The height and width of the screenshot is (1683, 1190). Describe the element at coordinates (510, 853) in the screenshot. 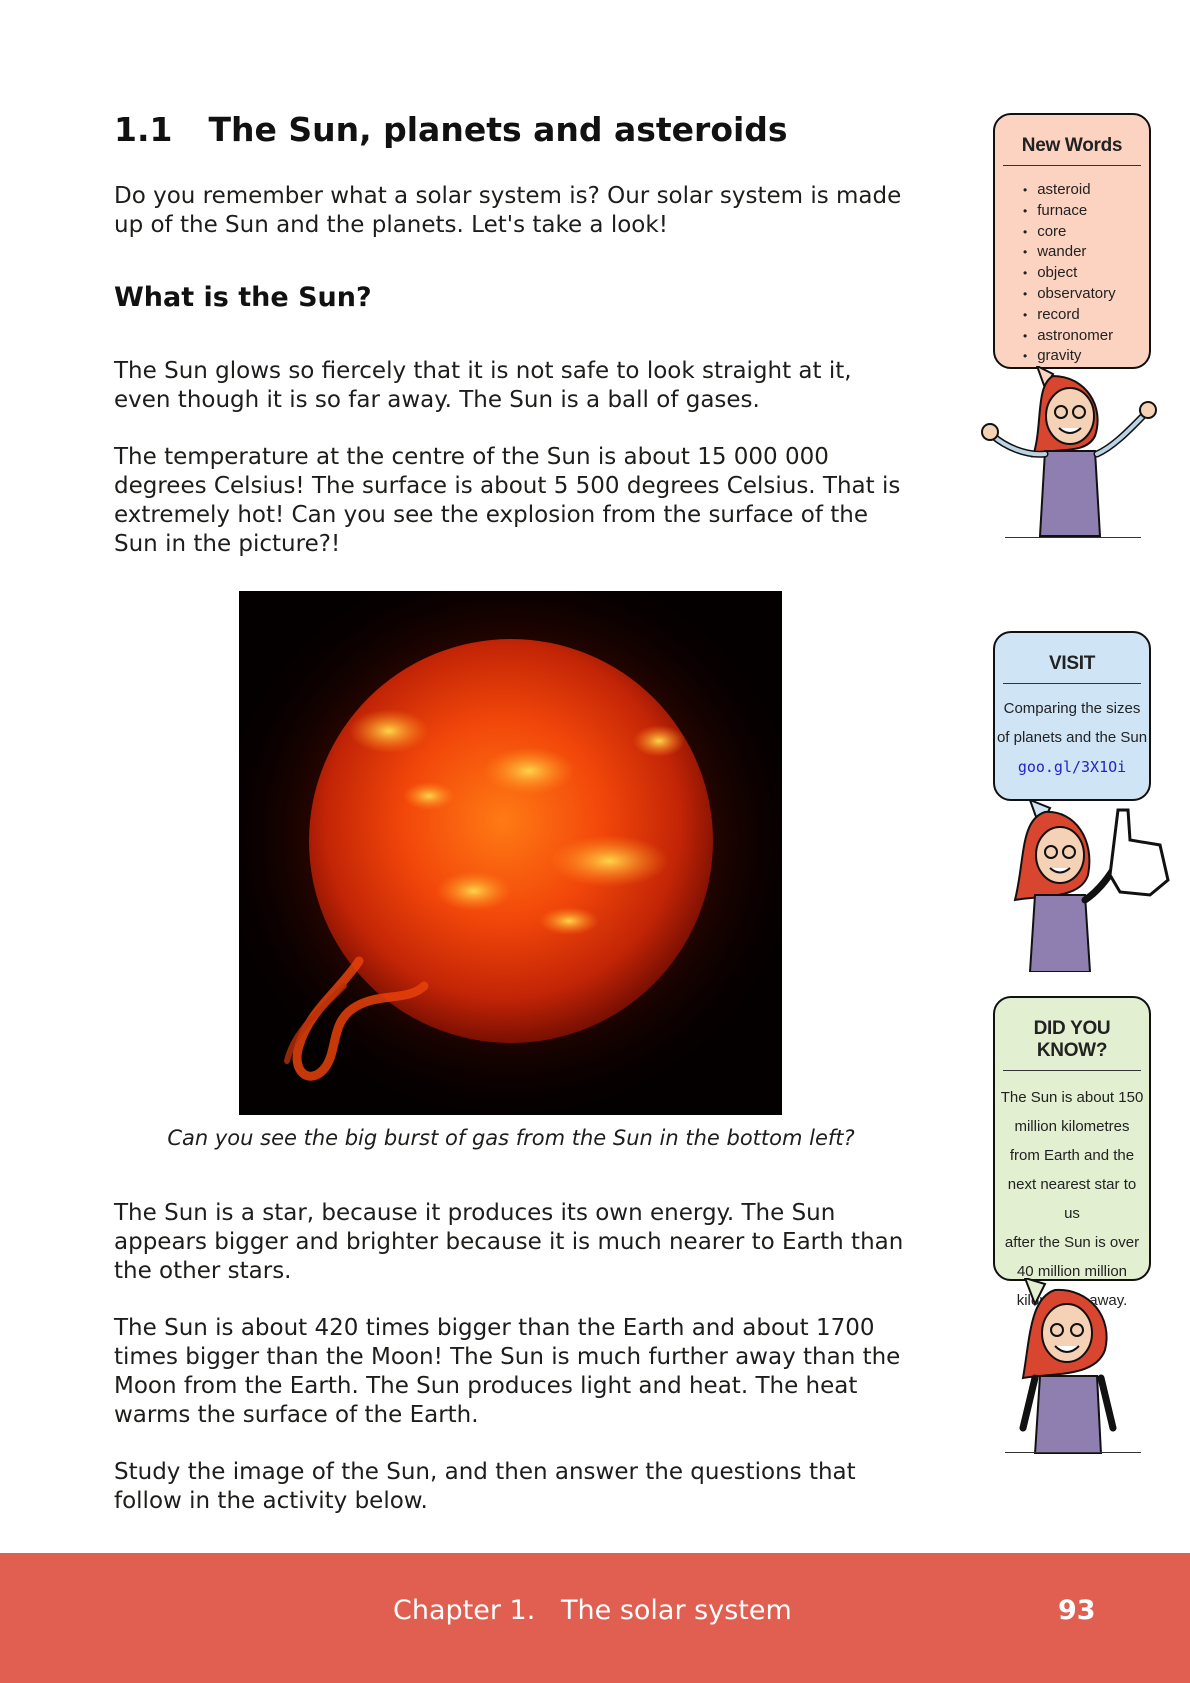

I see `sun-photo` at that location.